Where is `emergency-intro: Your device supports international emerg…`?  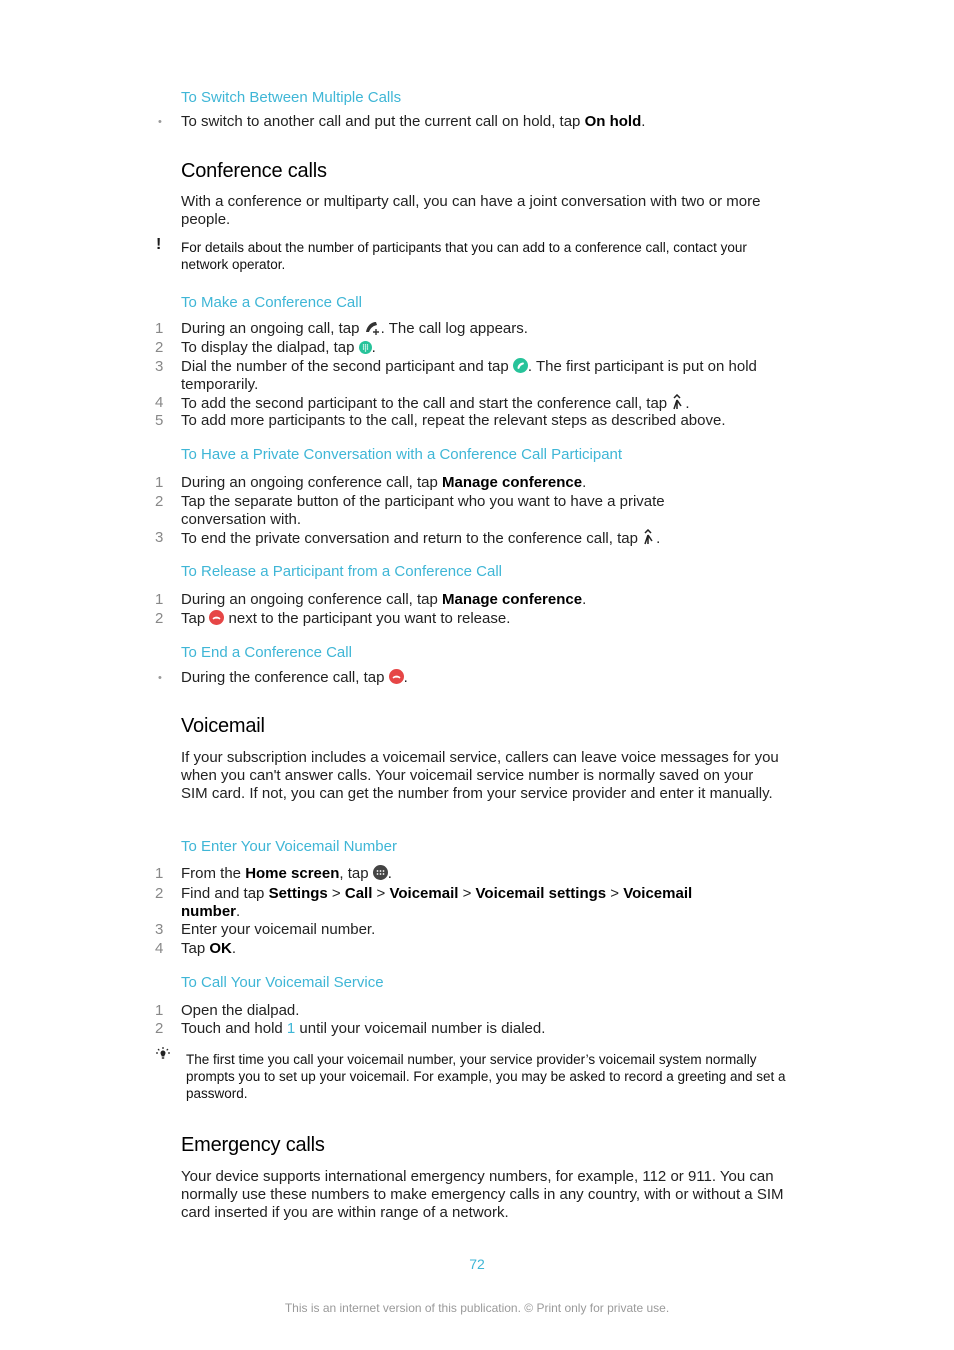
emergency-intro: Your device supports international emerg… is located at coordinates (482, 1195).